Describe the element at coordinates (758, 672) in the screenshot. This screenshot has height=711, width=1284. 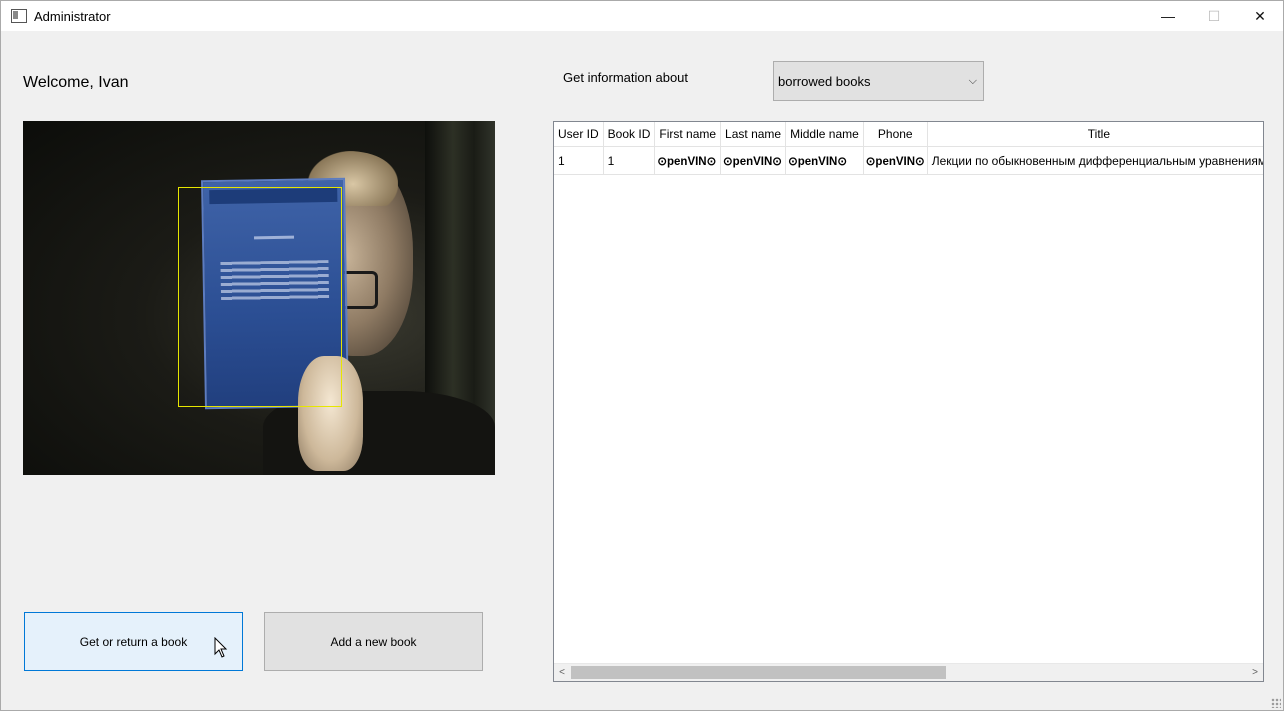
I see `scrollbar-thumb` at that location.